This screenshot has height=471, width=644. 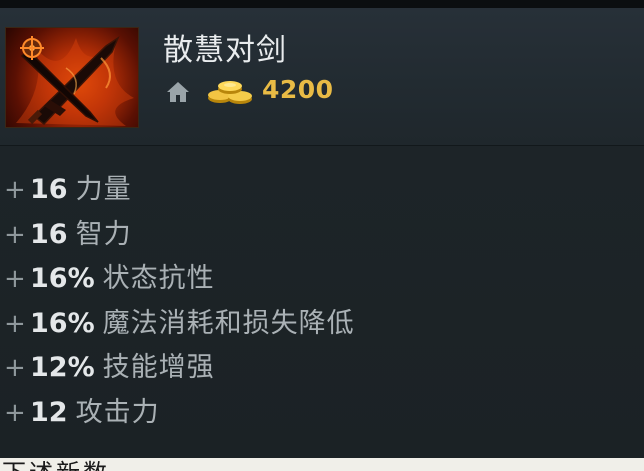 I want to click on top-edge, so click(x=322, y=4).